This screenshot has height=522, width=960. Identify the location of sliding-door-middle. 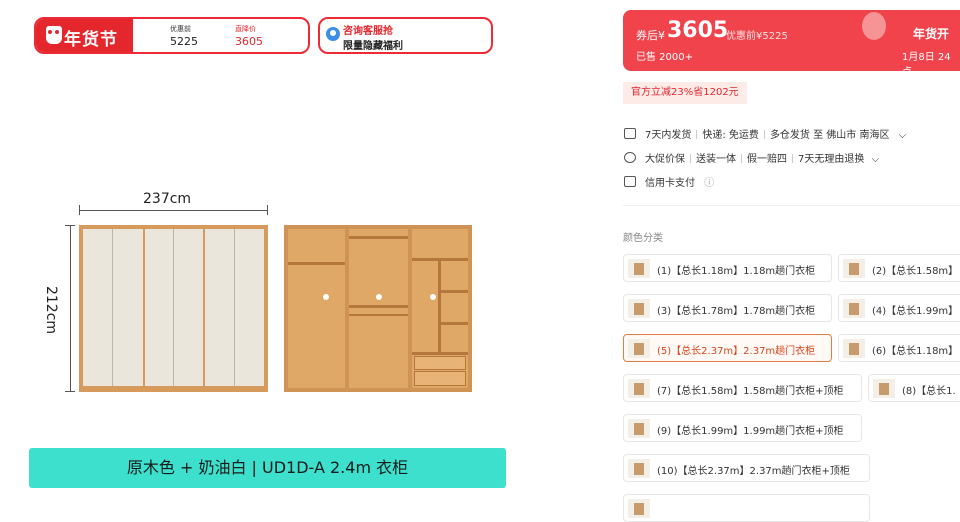
(174, 307).